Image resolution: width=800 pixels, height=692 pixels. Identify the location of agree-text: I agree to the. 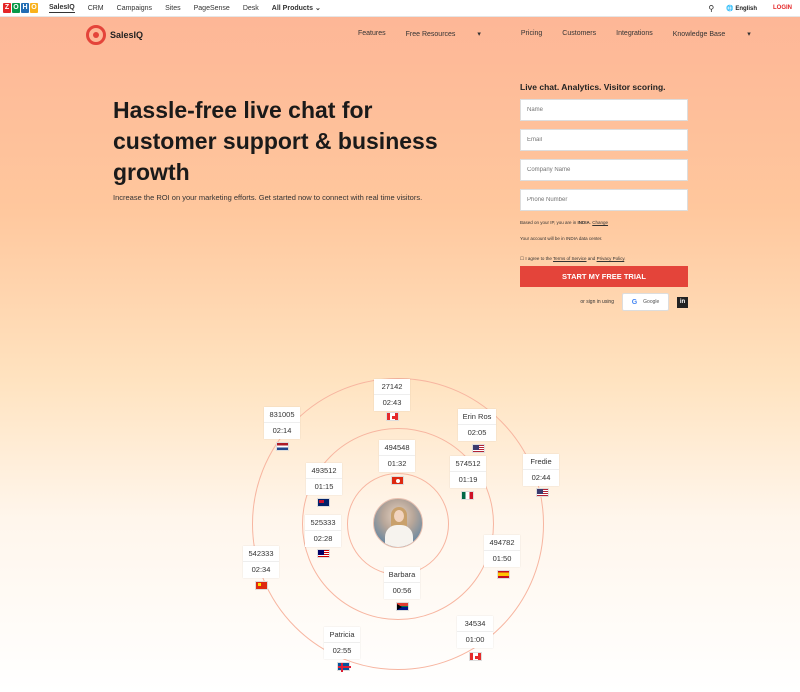
(538, 258).